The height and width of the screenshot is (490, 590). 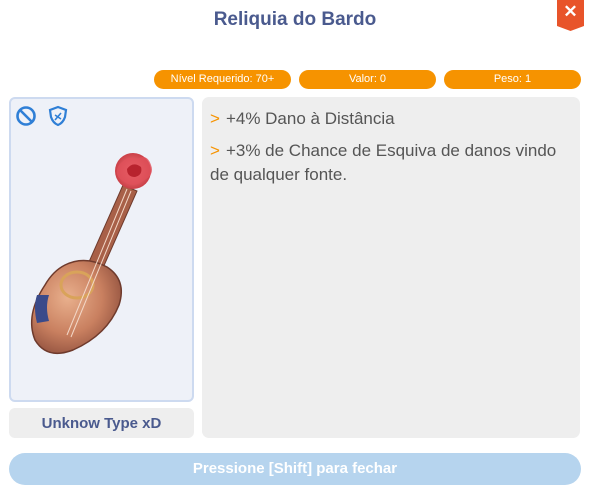 I want to click on window-title: Reliquia do Bardo, so click(x=295, y=19).